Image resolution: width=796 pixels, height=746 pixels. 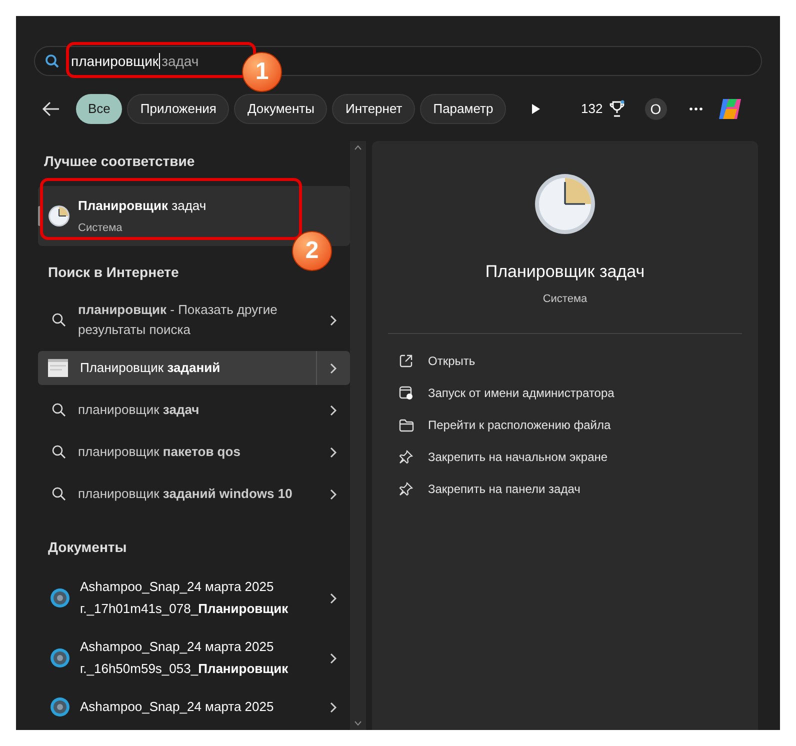 What do you see at coordinates (565, 272) in the screenshot?
I see `app-title: Планировщик задач` at bounding box center [565, 272].